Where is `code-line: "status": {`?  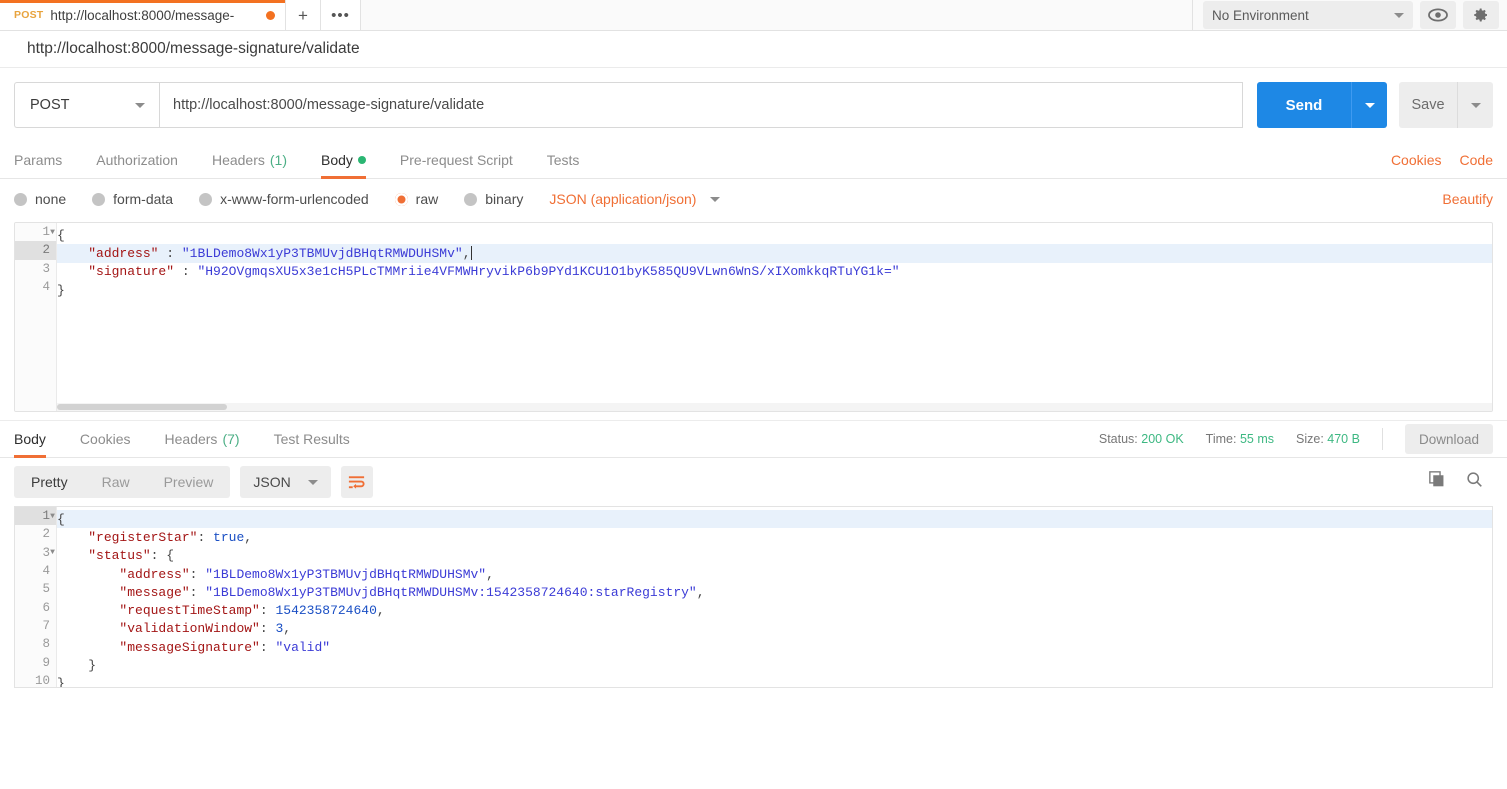 code-line: "status": { is located at coordinates (131, 556).